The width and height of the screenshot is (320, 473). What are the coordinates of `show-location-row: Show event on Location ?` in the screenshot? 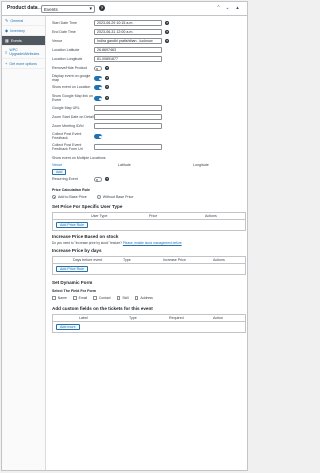 It's located at (80, 87).